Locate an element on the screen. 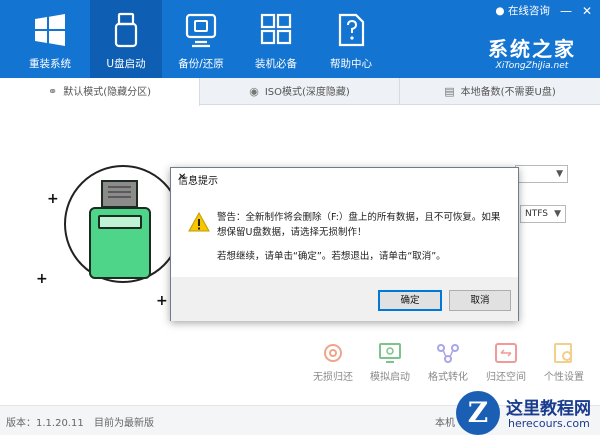  format-select: NTFS ▼ is located at coordinates (543, 214).